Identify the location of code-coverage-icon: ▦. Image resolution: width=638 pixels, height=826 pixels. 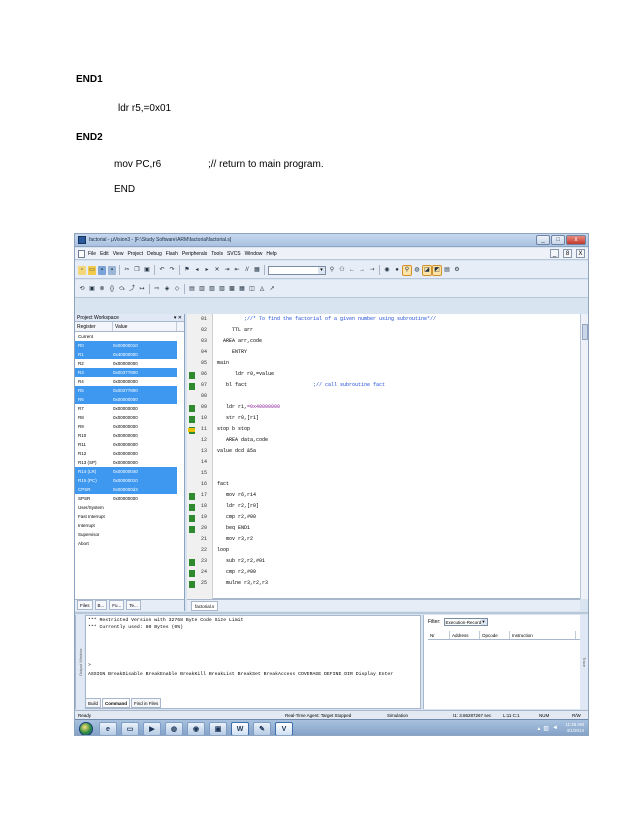
(242, 289).